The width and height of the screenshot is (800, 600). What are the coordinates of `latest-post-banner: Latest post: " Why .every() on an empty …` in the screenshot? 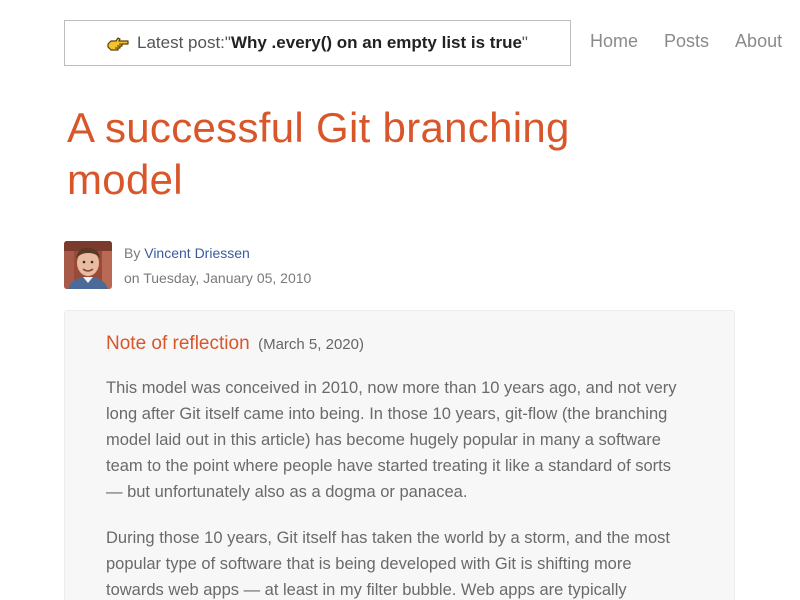 It's located at (317, 43).